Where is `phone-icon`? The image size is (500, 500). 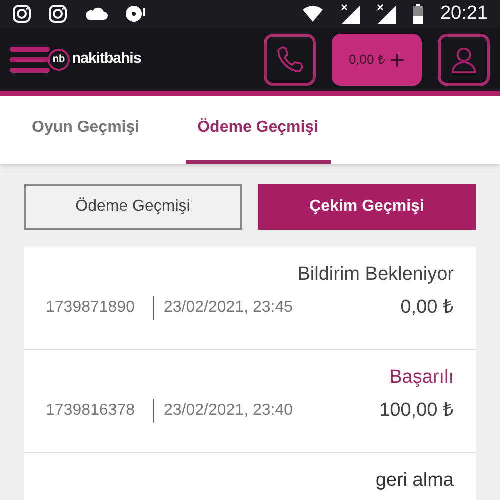
phone-icon is located at coordinates (290, 59).